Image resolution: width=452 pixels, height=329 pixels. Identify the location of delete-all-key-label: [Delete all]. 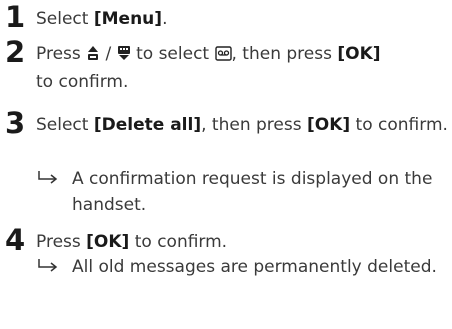
(147, 125).